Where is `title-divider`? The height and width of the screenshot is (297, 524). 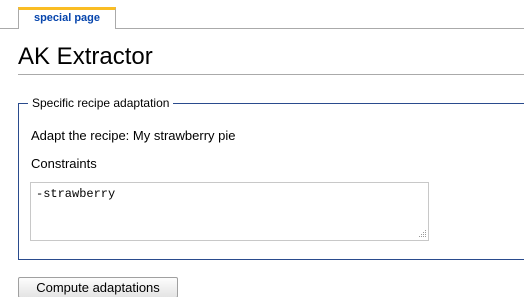
title-divider is located at coordinates (271, 74).